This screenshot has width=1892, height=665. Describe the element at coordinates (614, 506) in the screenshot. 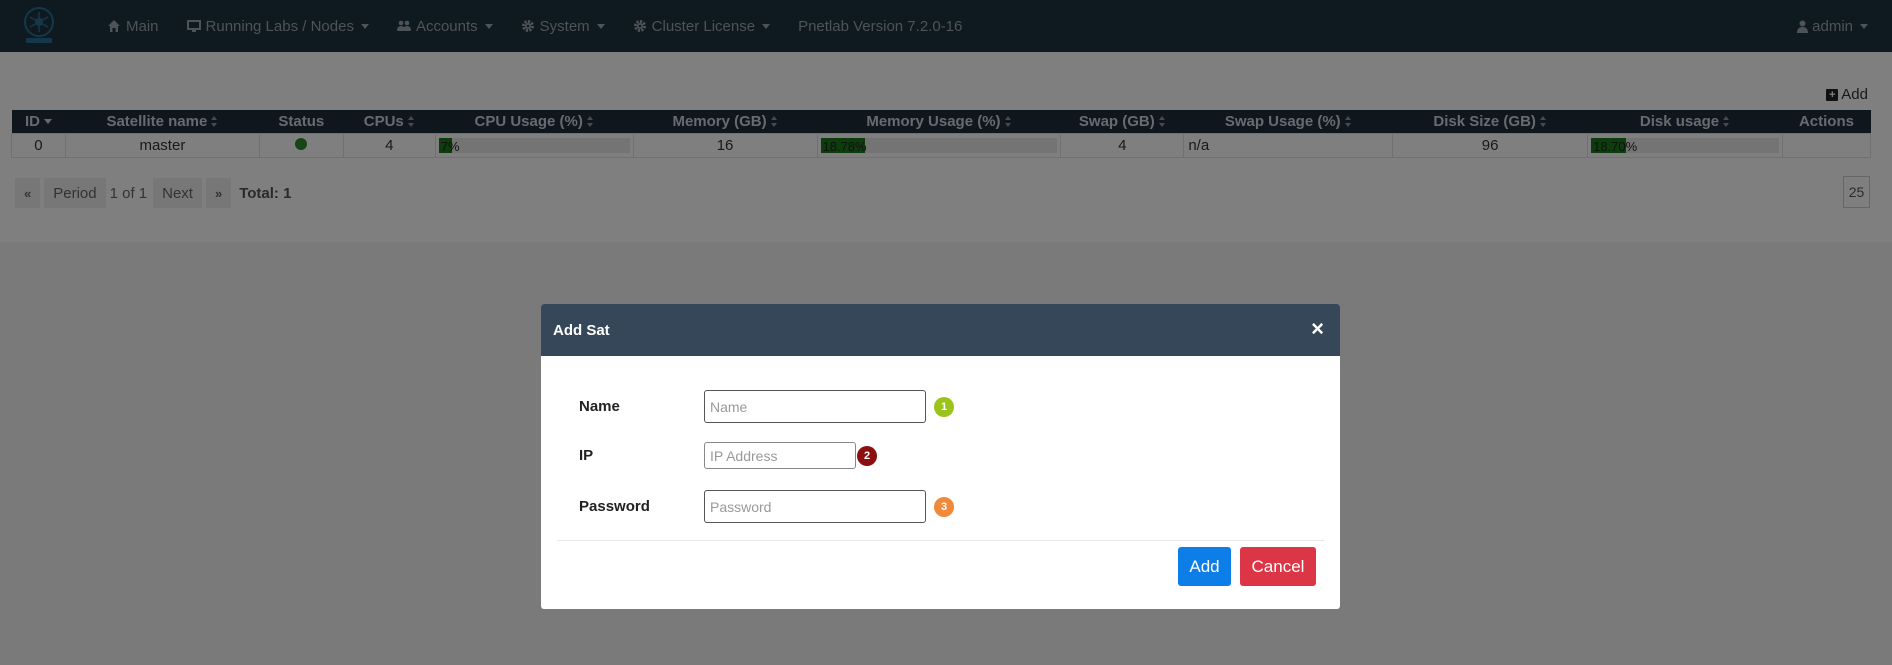

I see `password-label: Password` at that location.